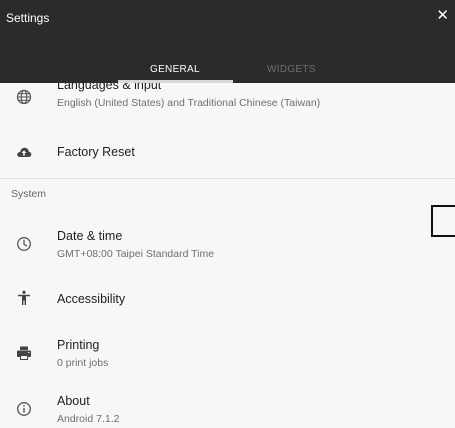 This screenshot has width=455, height=428. Describe the element at coordinates (291, 69) in the screenshot. I see `tab-widgets: WIDGETS` at that location.